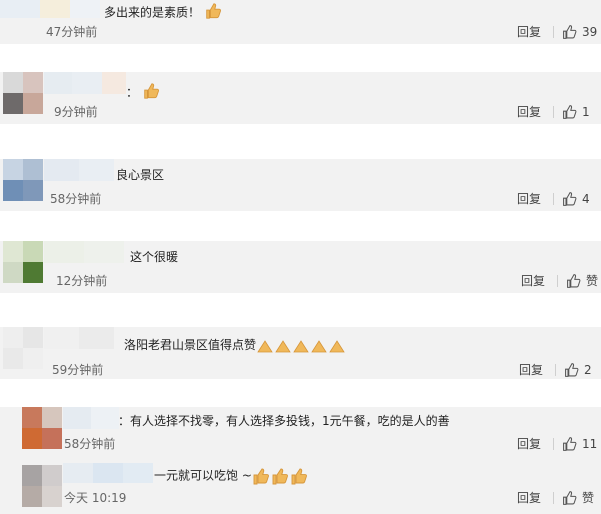 The height and width of the screenshot is (514, 601). What do you see at coordinates (300, 98) in the screenshot?
I see `comment-card: ： 9分钟前 回复 1` at bounding box center [300, 98].